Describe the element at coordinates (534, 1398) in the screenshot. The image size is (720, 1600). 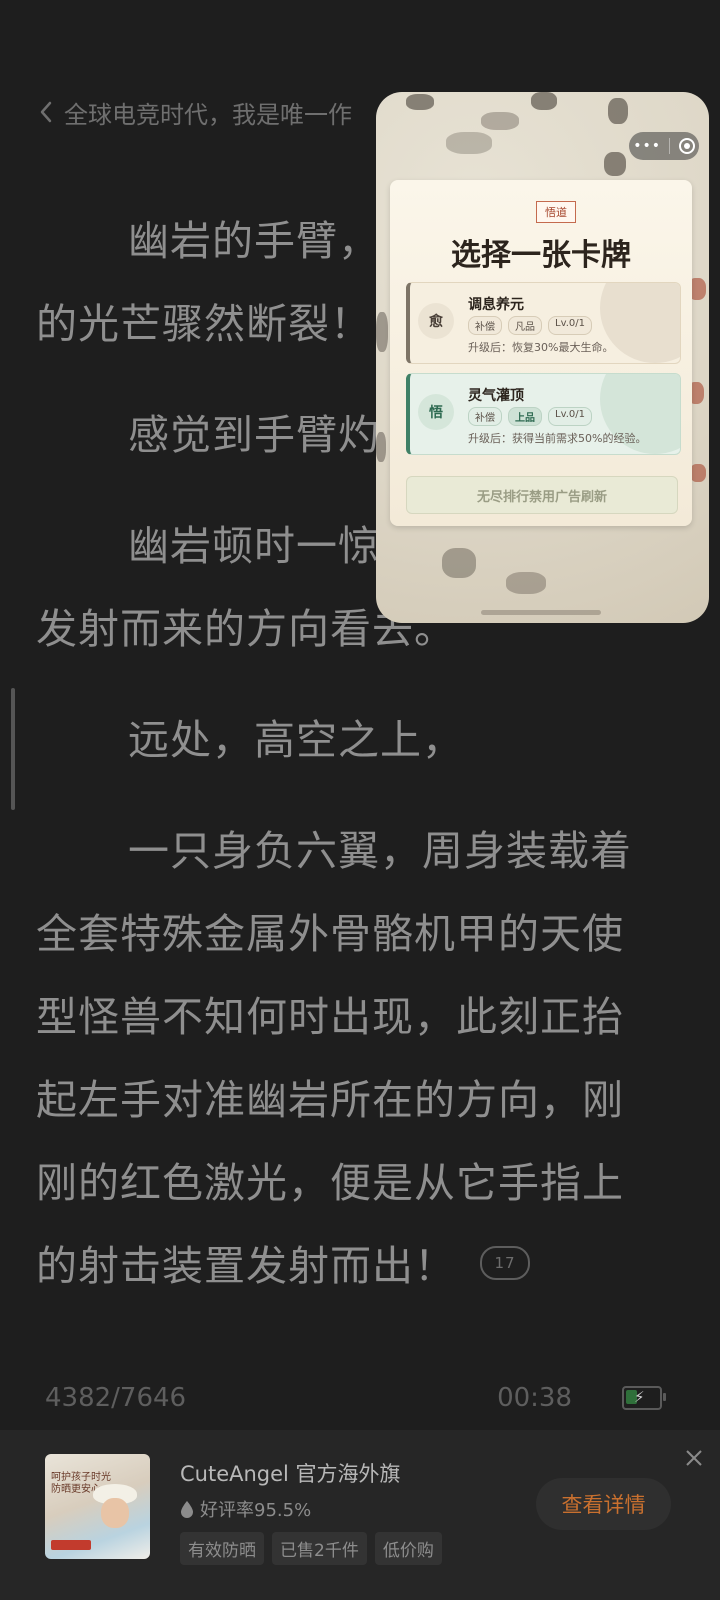
I see `clock-time: 00:38` at that location.